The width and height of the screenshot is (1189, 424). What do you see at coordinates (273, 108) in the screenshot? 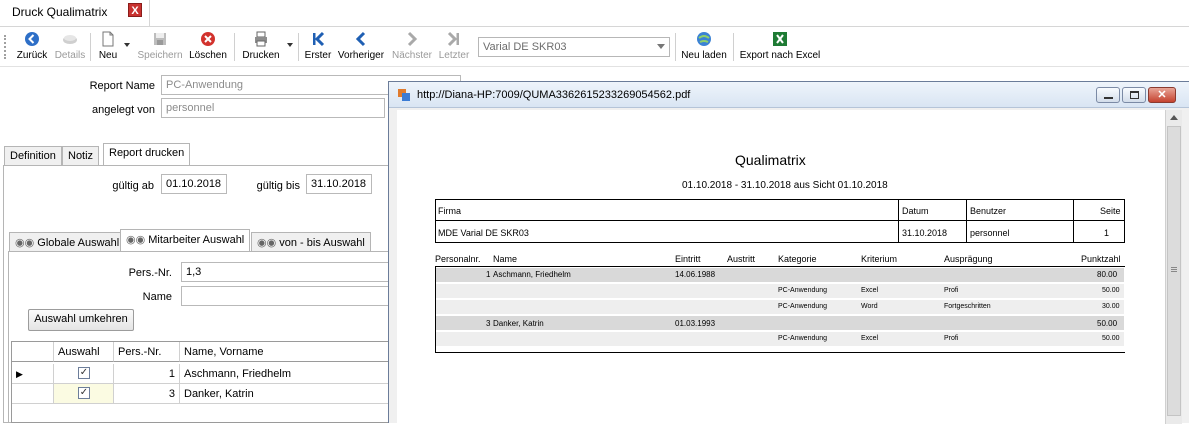
I see `created-by-field: personnel` at bounding box center [273, 108].